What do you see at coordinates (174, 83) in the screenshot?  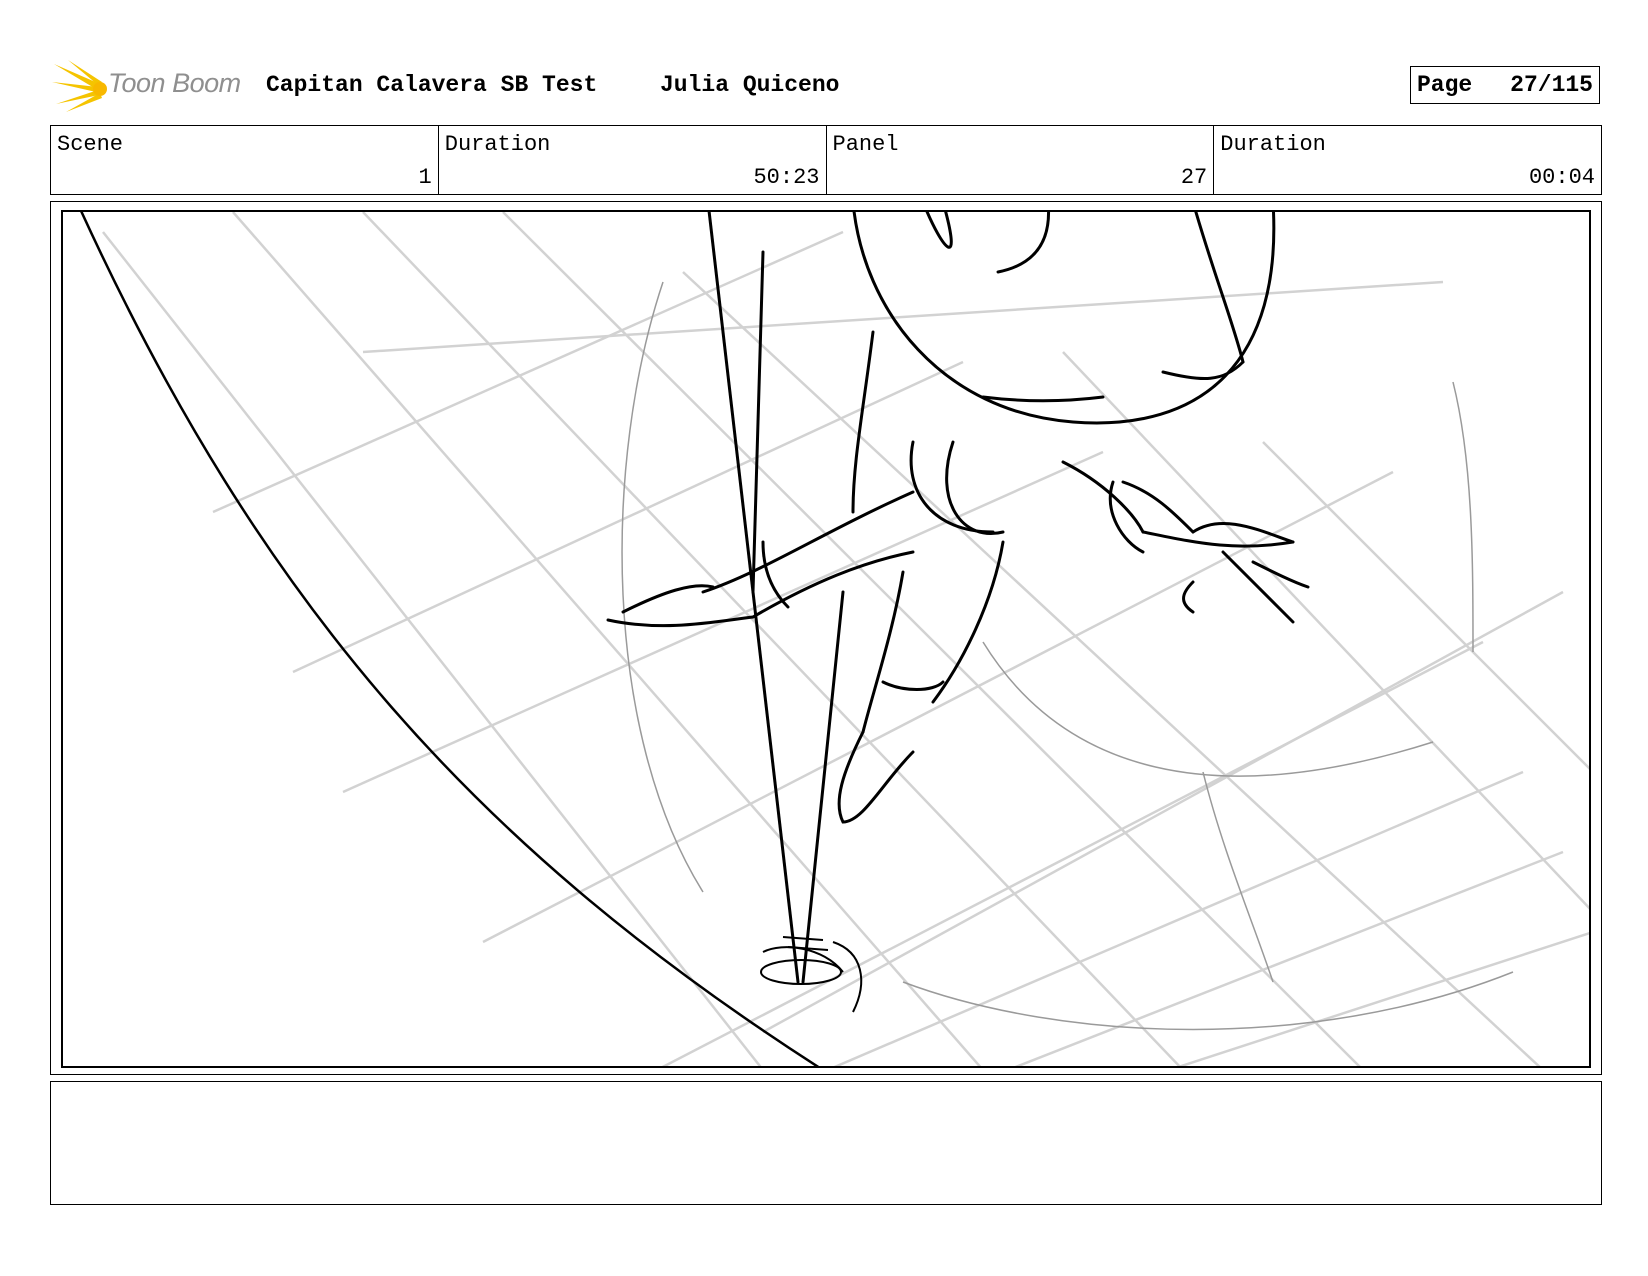 I see `logo-text: Toon Boom` at bounding box center [174, 83].